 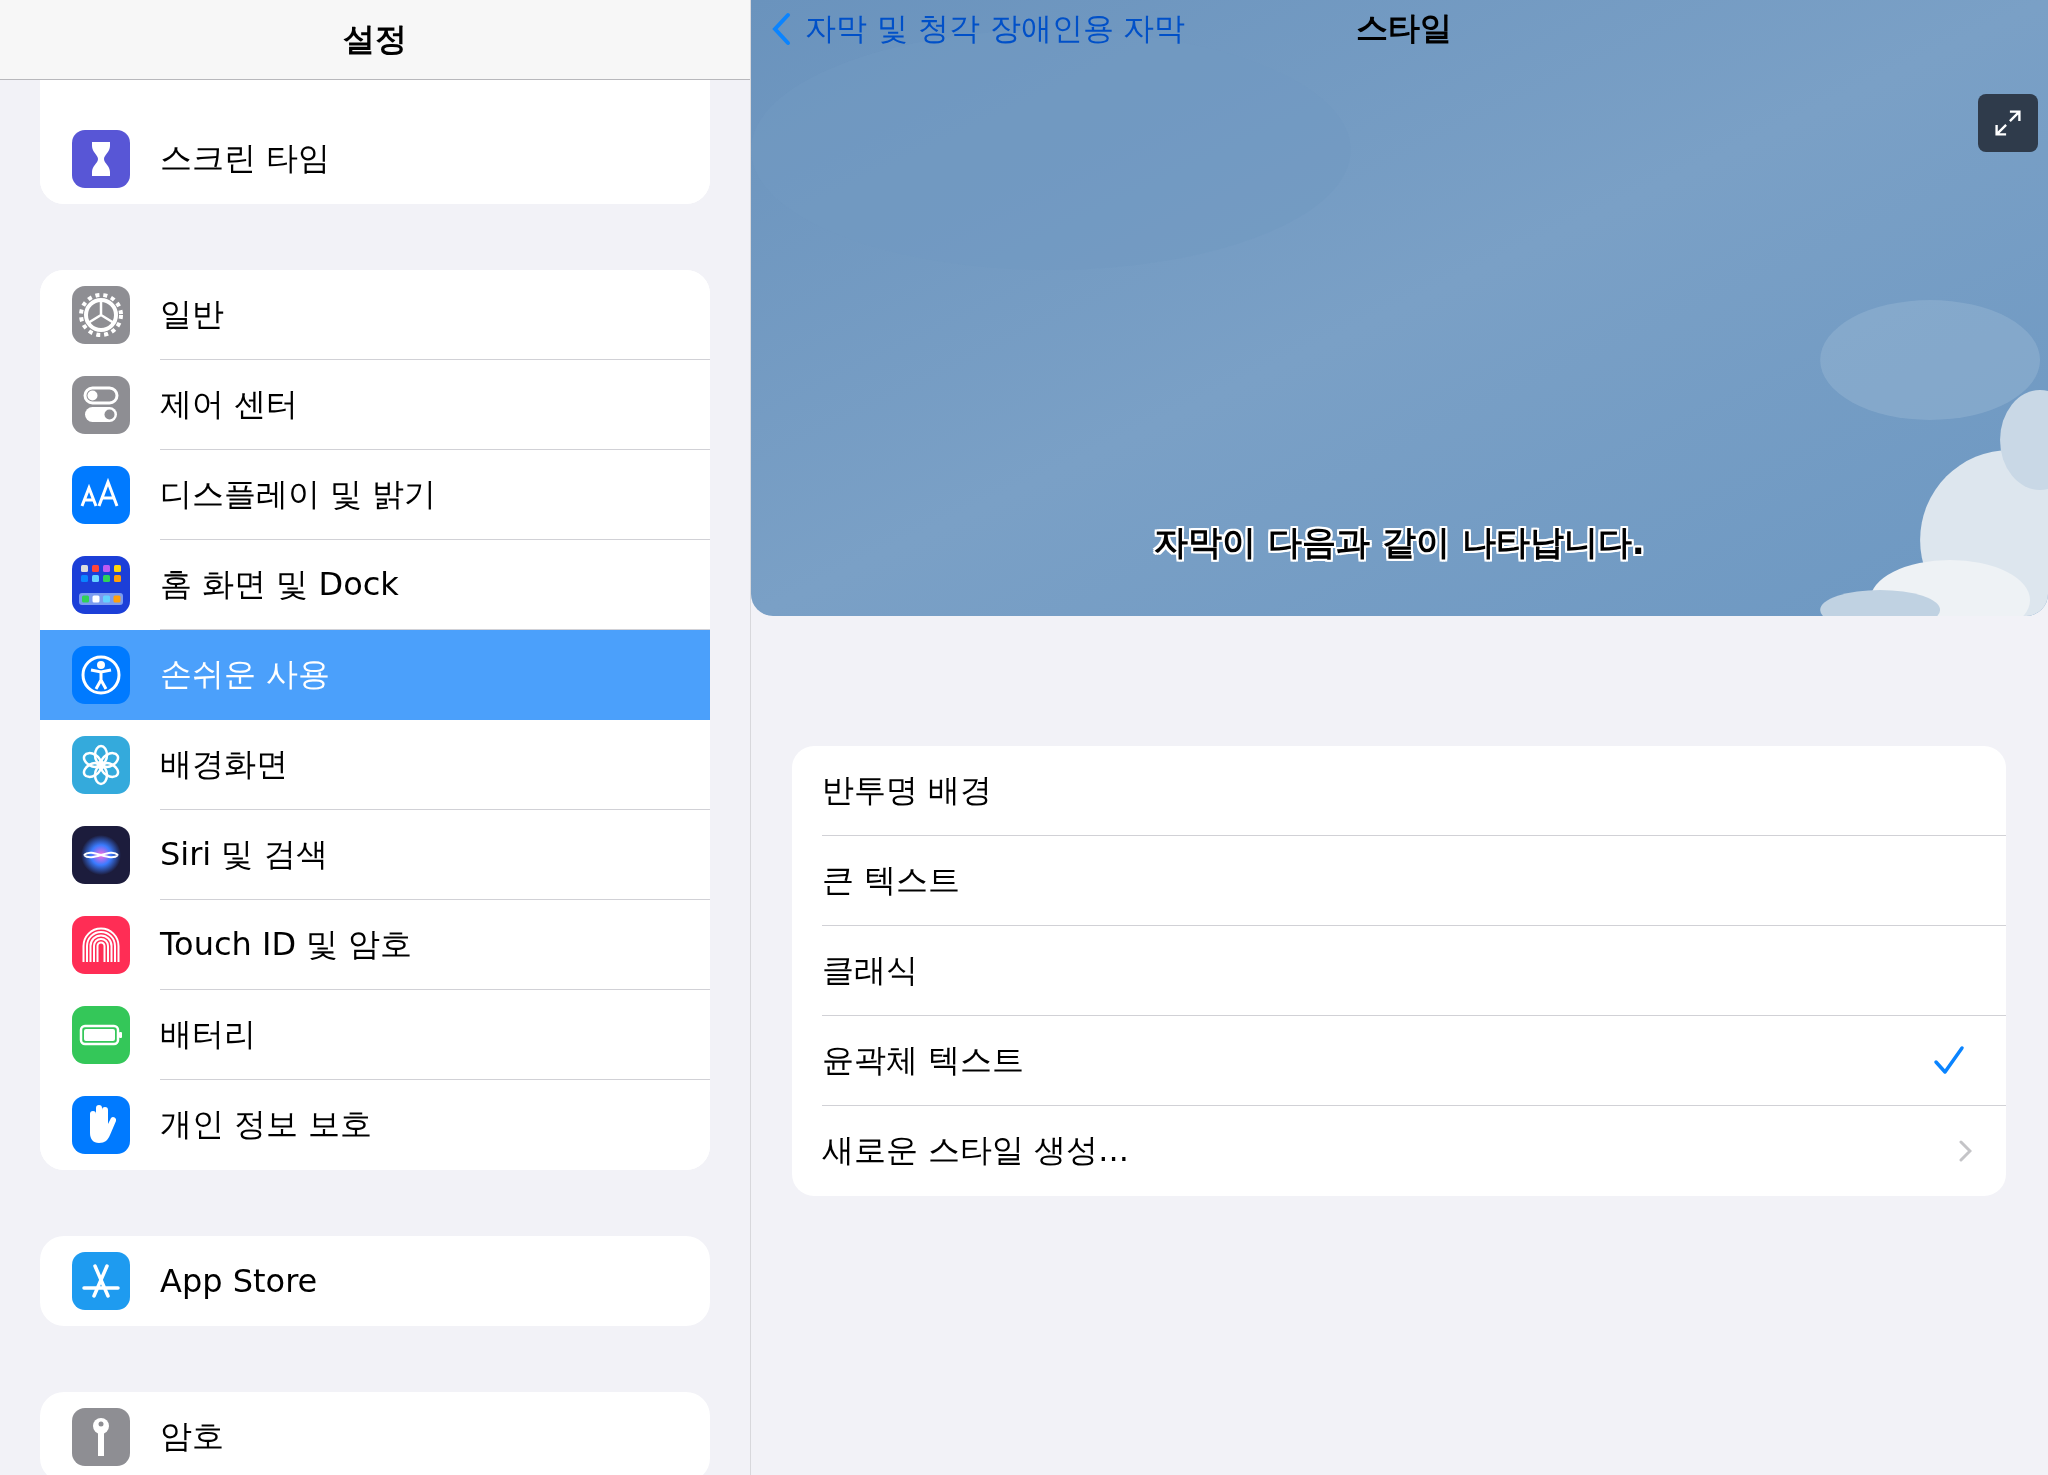 What do you see at coordinates (192, 314) in the screenshot?
I see `sidebar-label: 일반` at bounding box center [192, 314].